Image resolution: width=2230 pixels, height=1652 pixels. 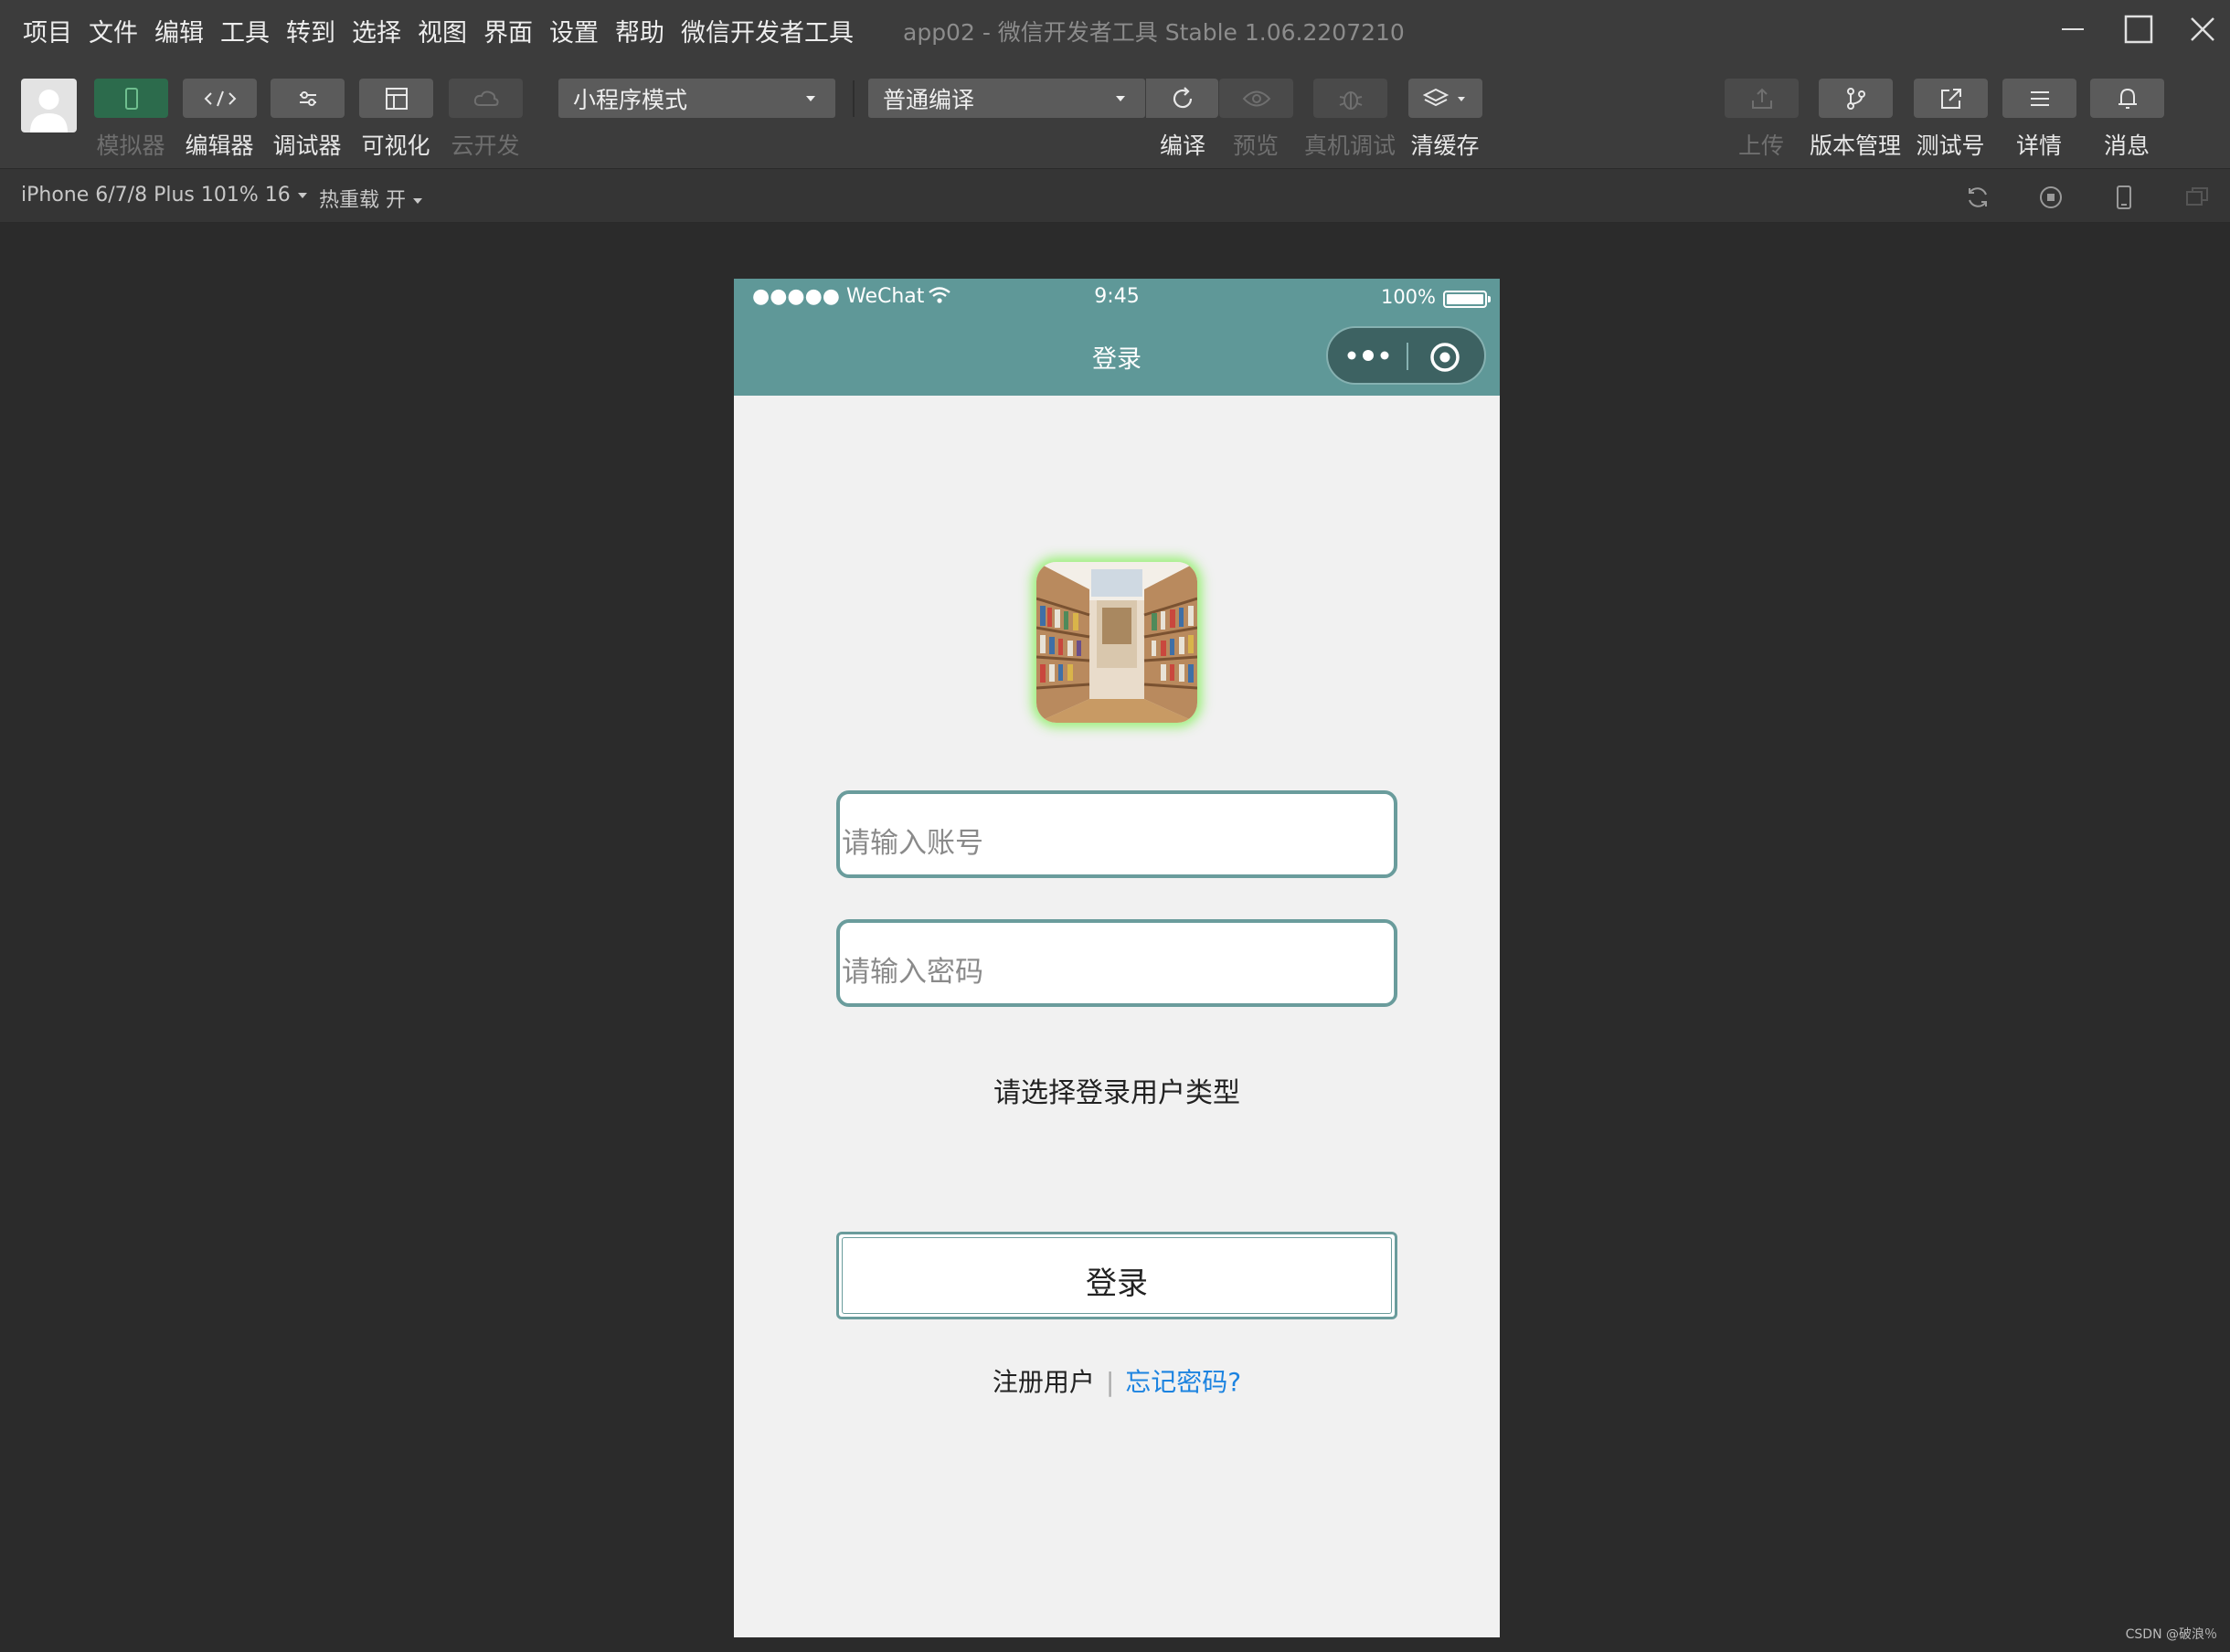 I want to click on password-placeholder: 请输入密码, so click(x=912, y=973).